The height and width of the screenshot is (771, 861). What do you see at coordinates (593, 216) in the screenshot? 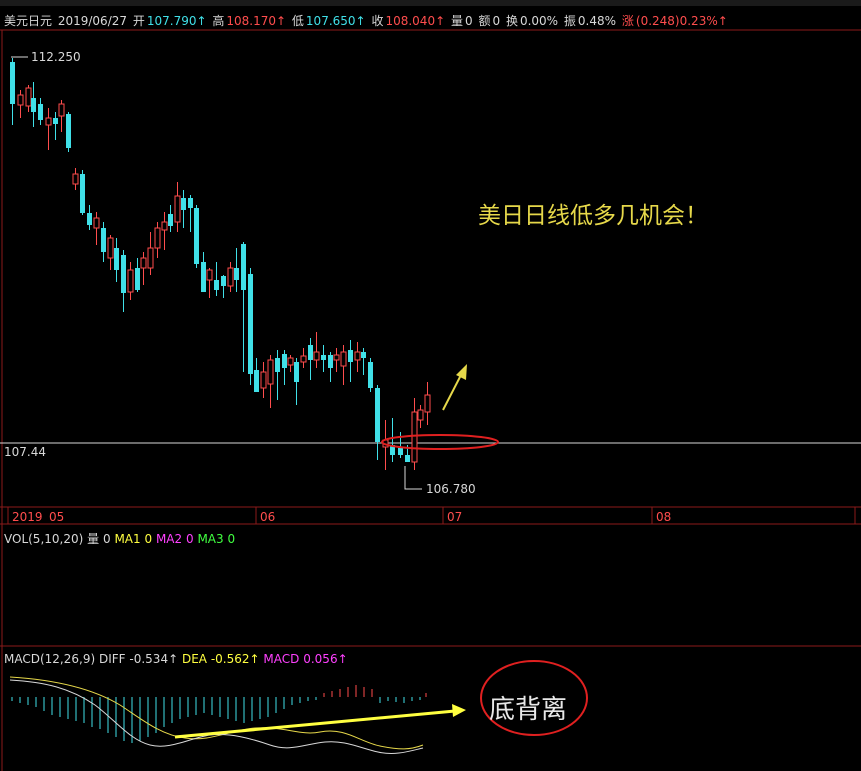
I see `price-annotation: 美日日线低多几机会！` at bounding box center [593, 216].